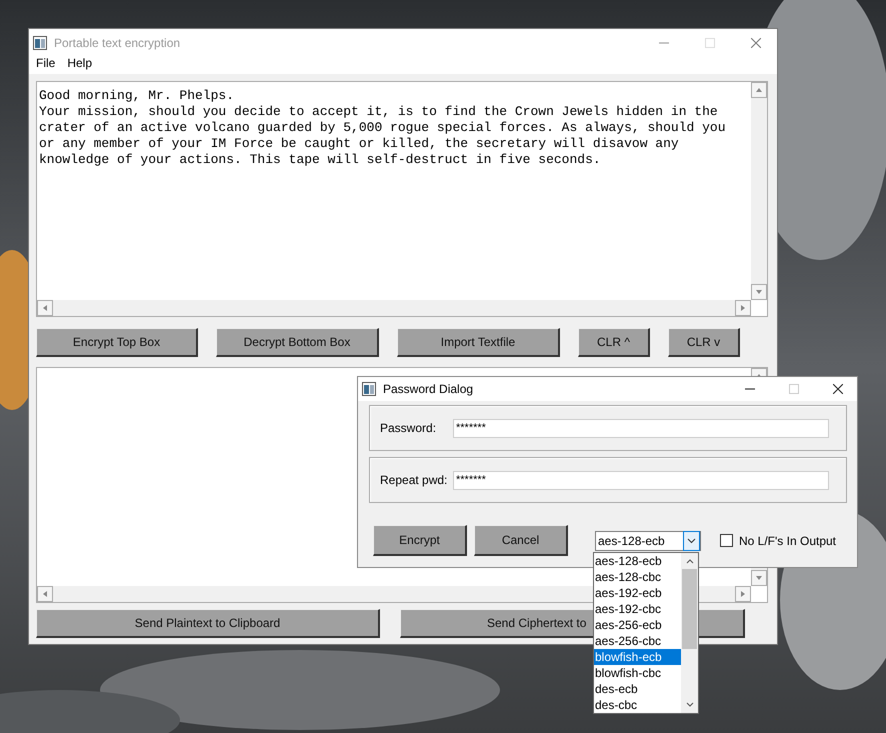  Describe the element at coordinates (320, 160) in the screenshot. I see `text-line: knowledge of your actions. This tape will self-destruct in five seconds.` at that location.